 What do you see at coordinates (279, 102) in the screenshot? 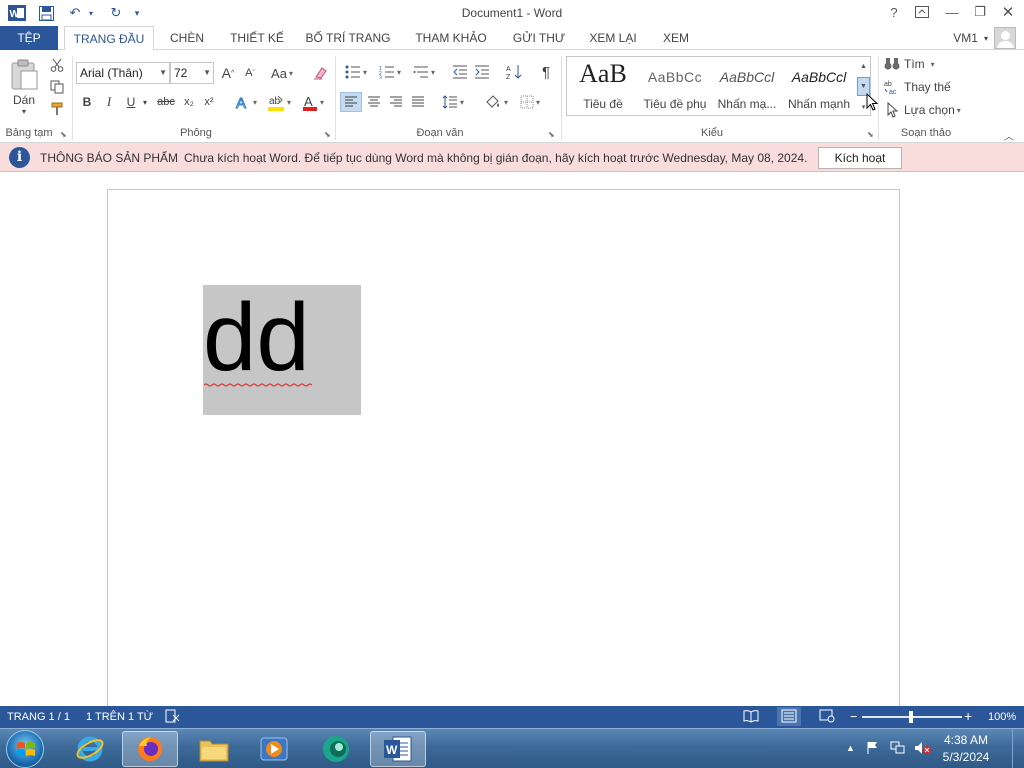
I see `highlight-color-button: ab ▾` at bounding box center [279, 102].